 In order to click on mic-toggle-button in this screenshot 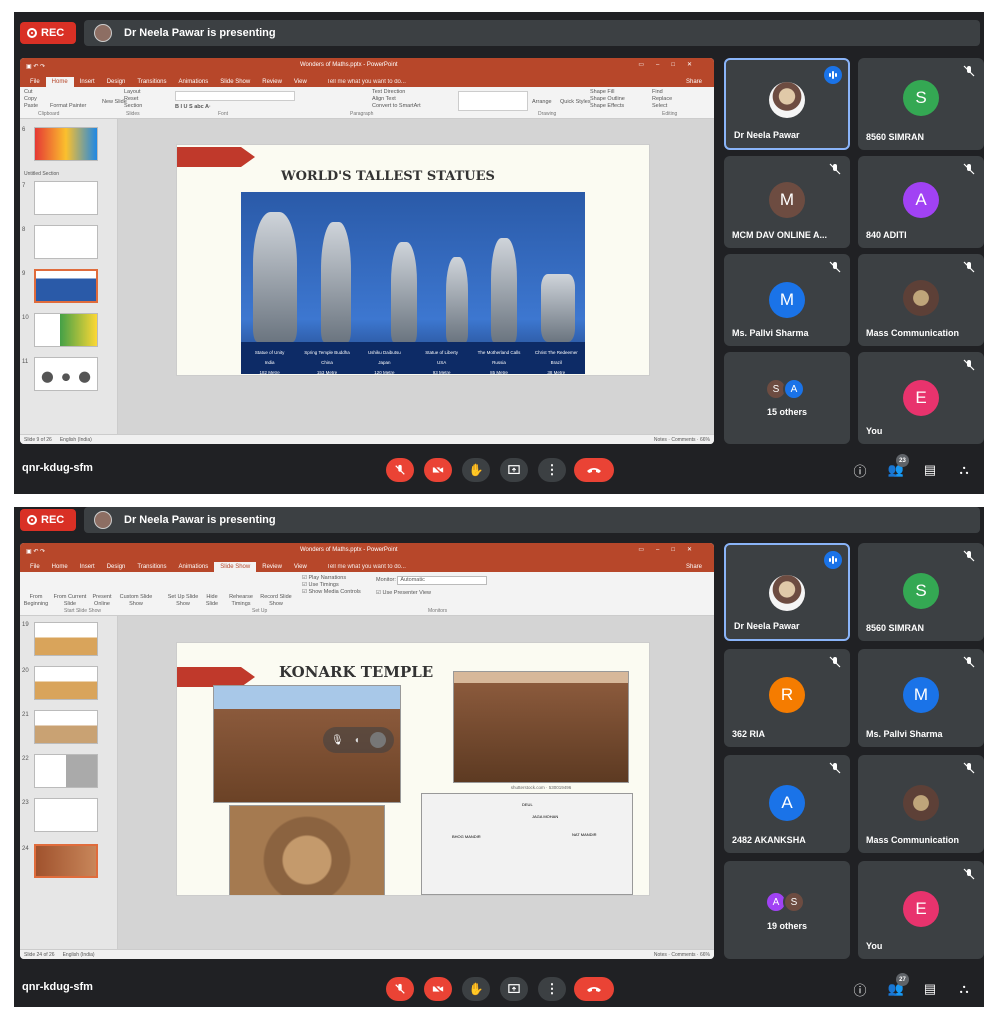, I will do `click(400, 989)`.